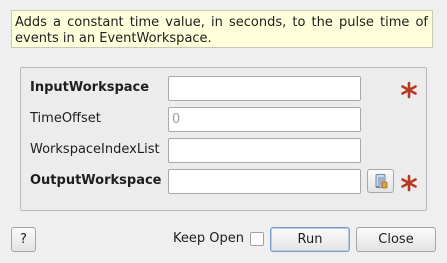 The image size is (447, 263). What do you see at coordinates (264, 150) in the screenshot?
I see `workspace-index-list-field` at bounding box center [264, 150].